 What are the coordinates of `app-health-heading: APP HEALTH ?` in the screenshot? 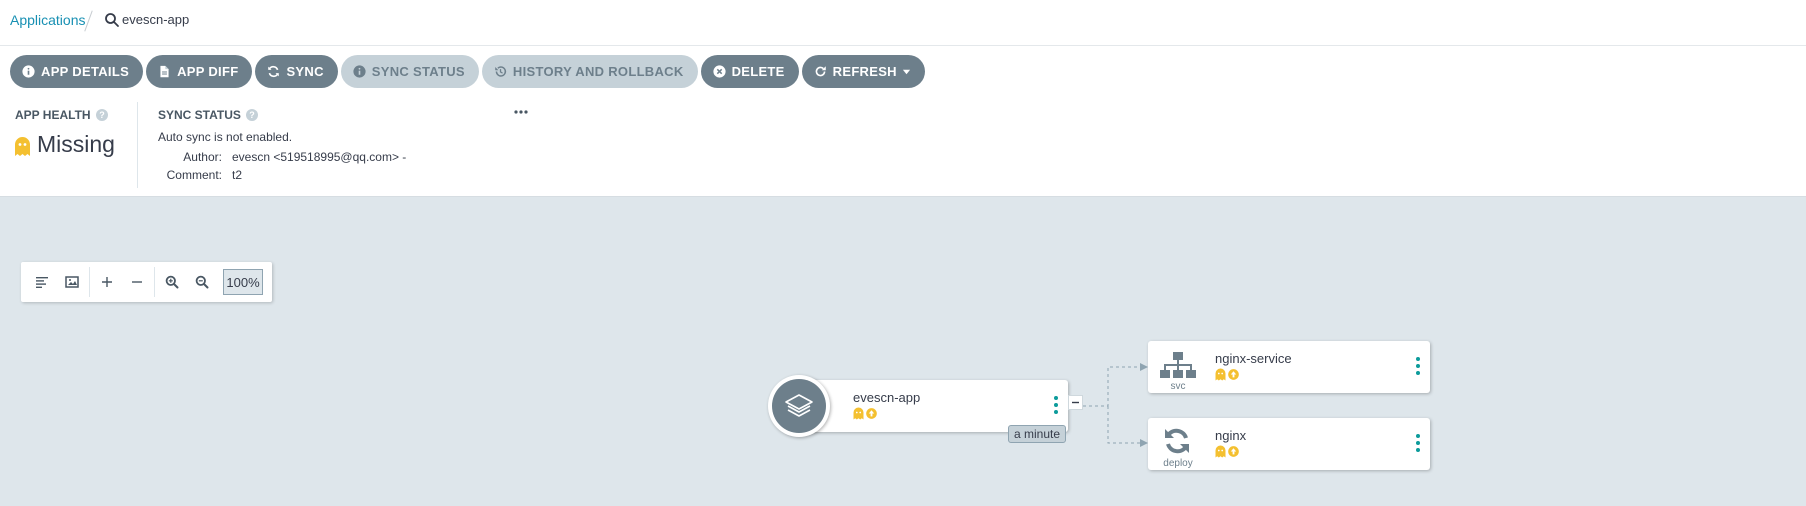 It's located at (61, 115).